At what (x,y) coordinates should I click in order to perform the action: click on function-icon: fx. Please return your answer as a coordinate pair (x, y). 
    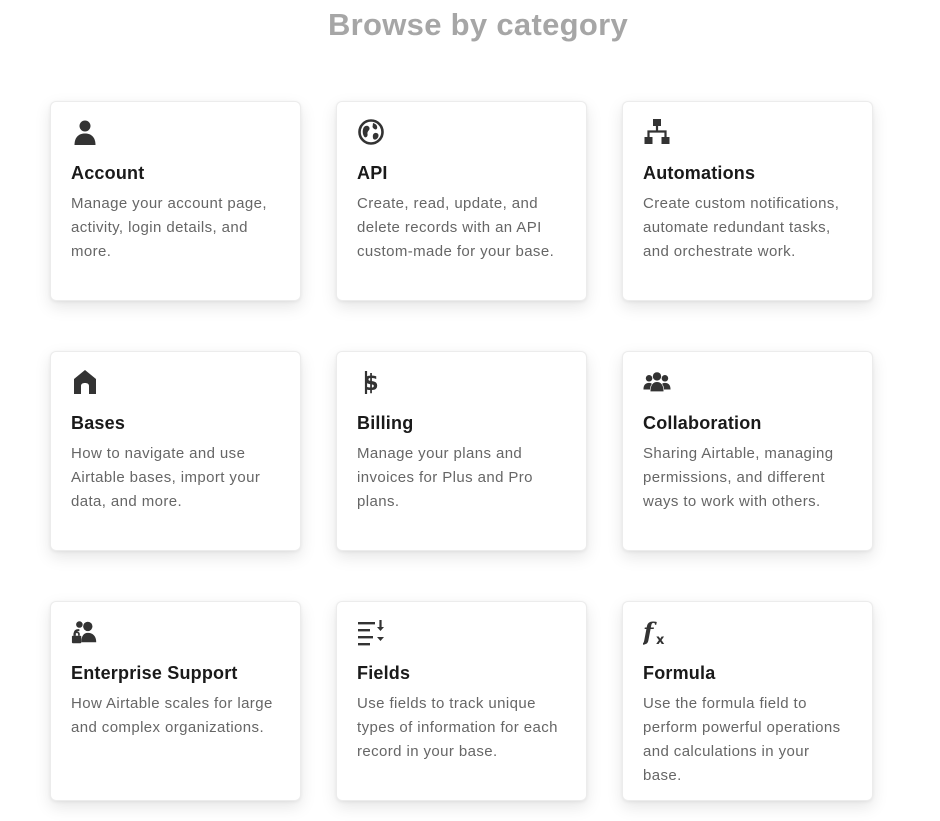
    Looking at the image, I should click on (657, 632).